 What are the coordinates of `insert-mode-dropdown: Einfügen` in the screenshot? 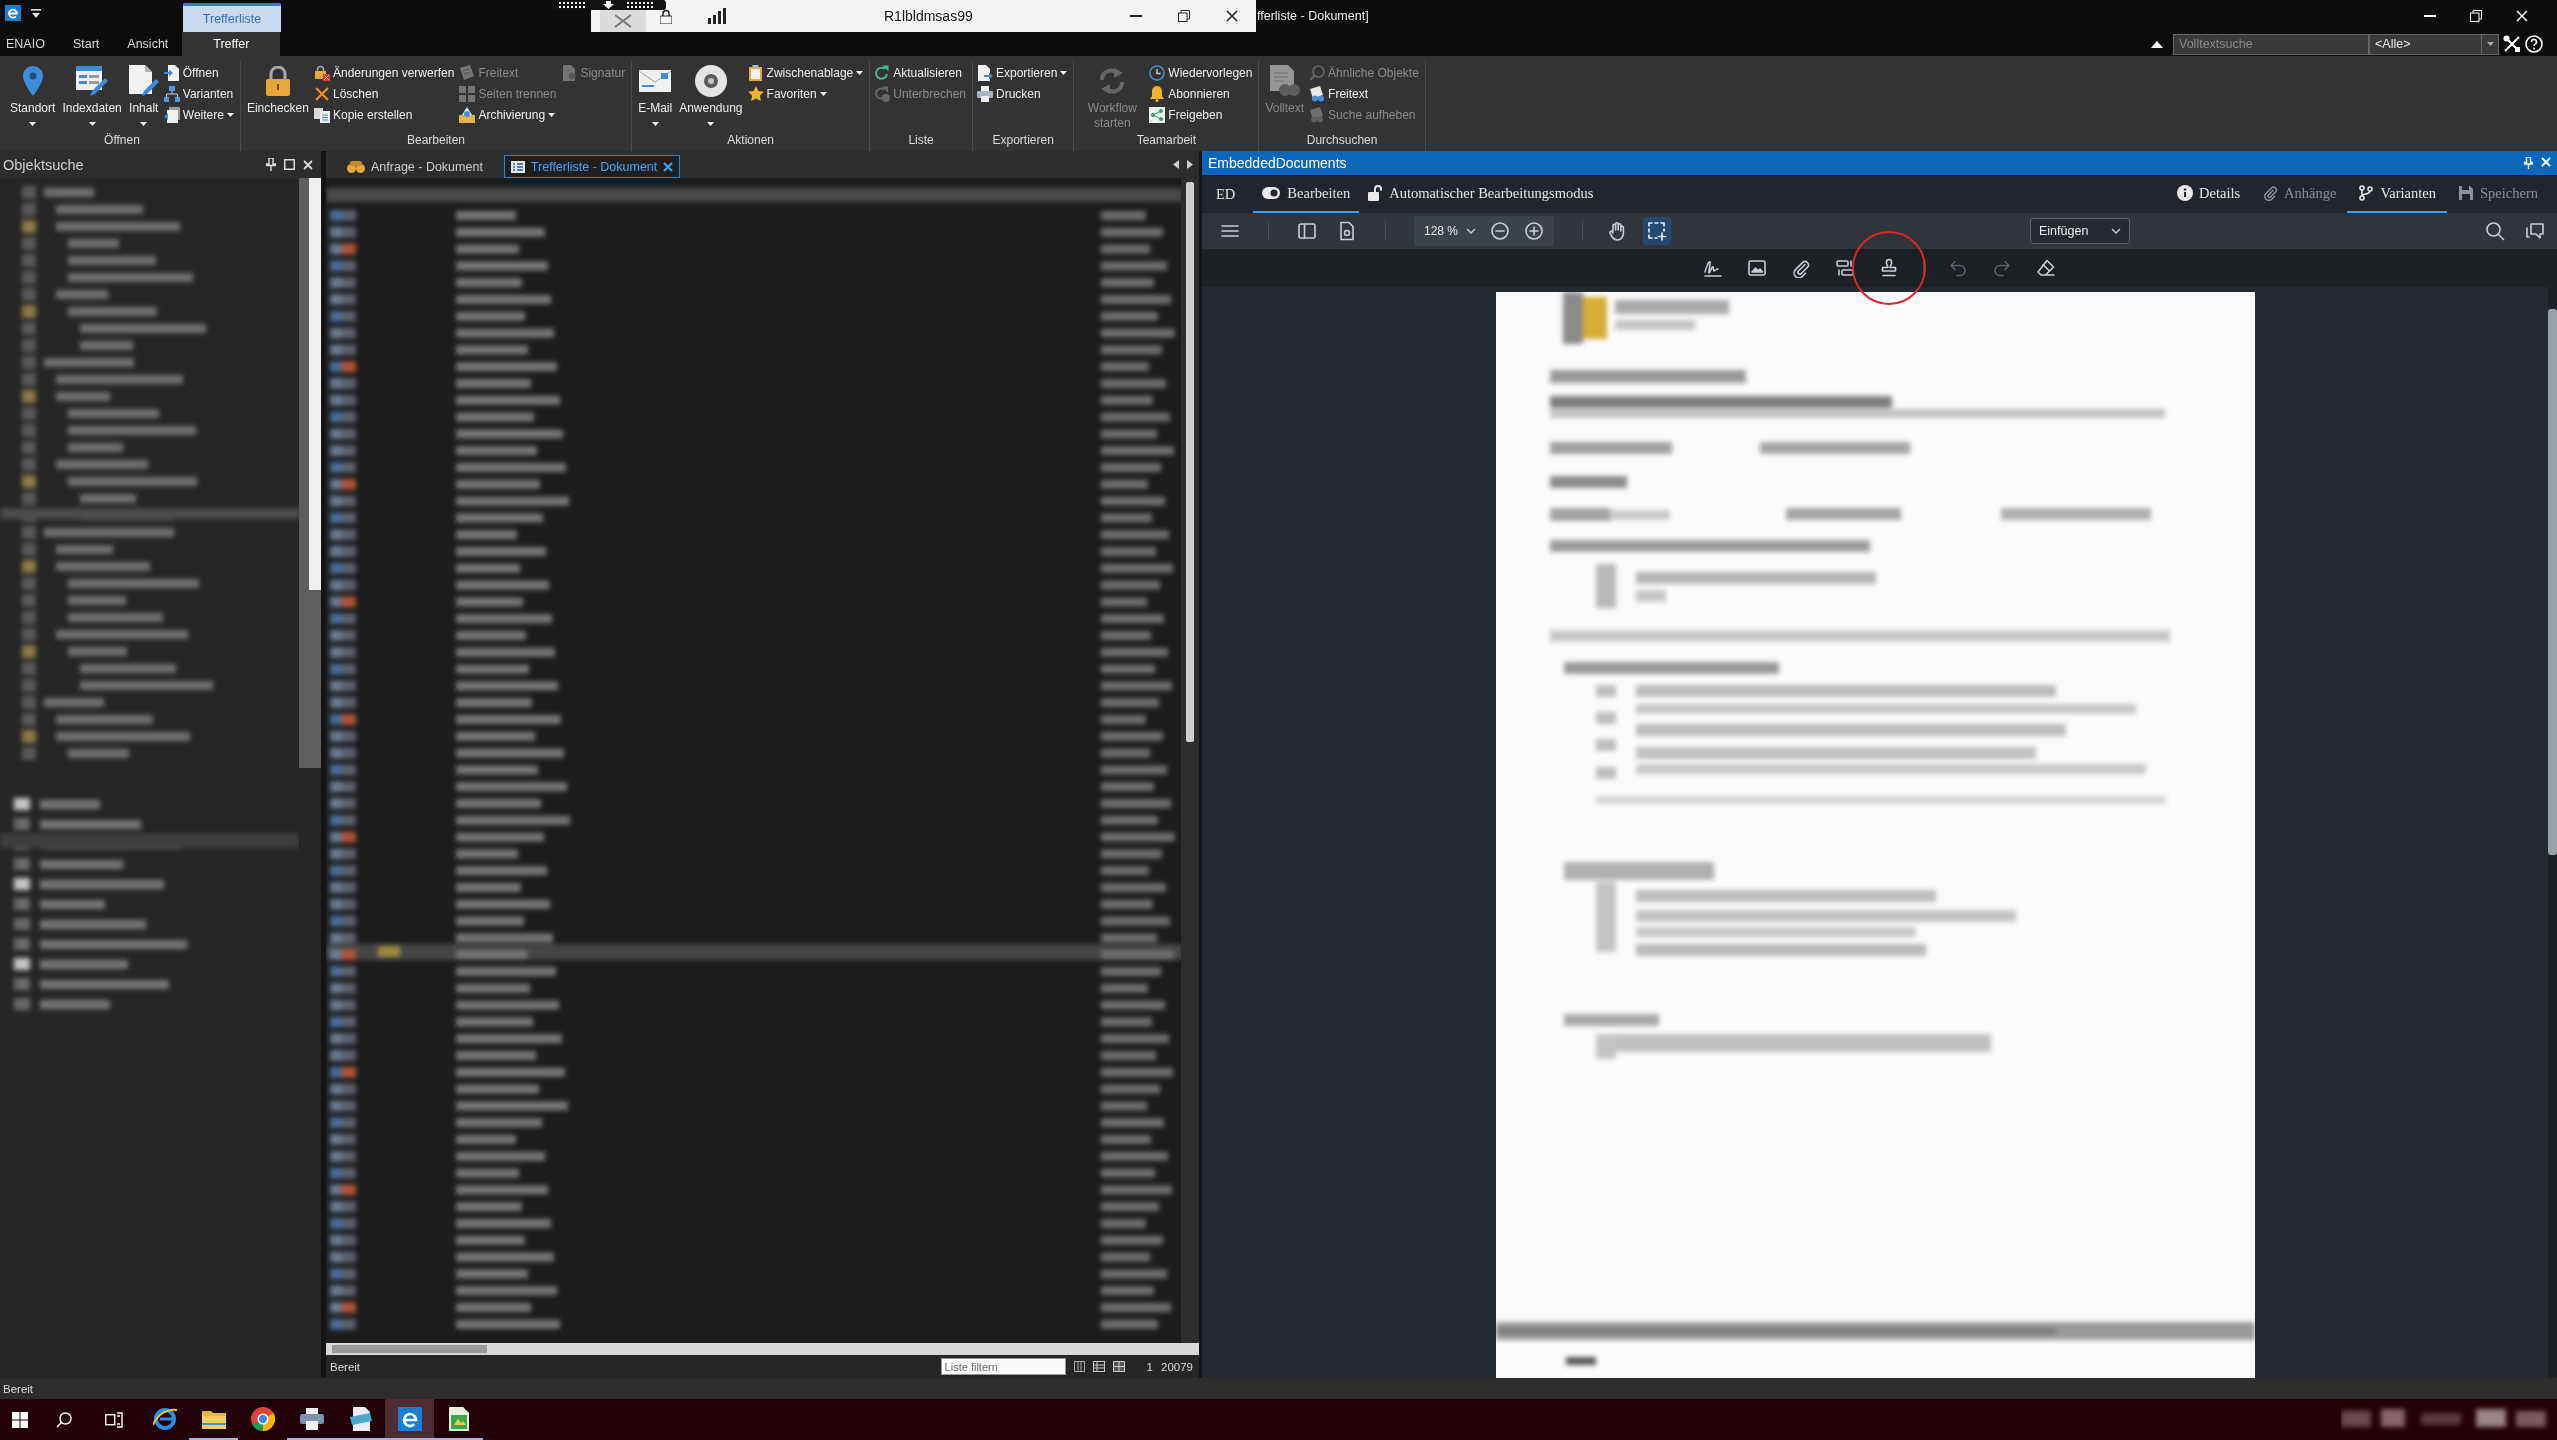 It's located at (2080, 231).